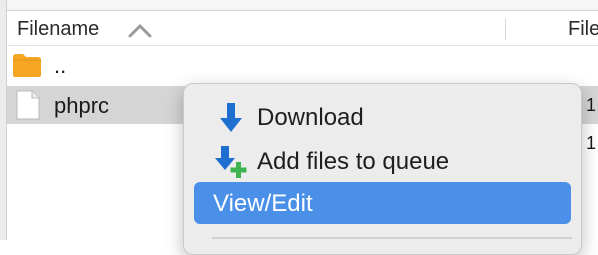 This screenshot has height=255, width=598. Describe the element at coordinates (231, 117) in the screenshot. I see `download-arrow-icon` at that location.